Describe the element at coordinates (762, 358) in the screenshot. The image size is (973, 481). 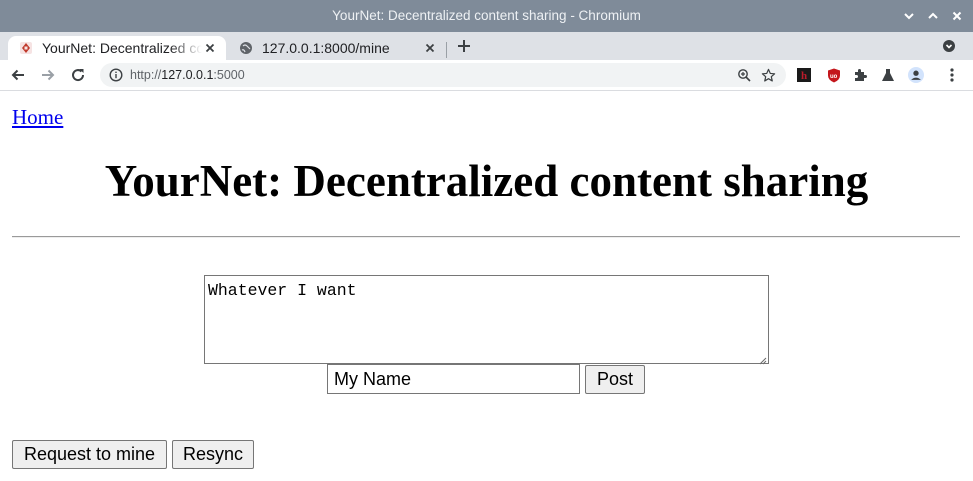
I see `resize-grip-icon` at that location.